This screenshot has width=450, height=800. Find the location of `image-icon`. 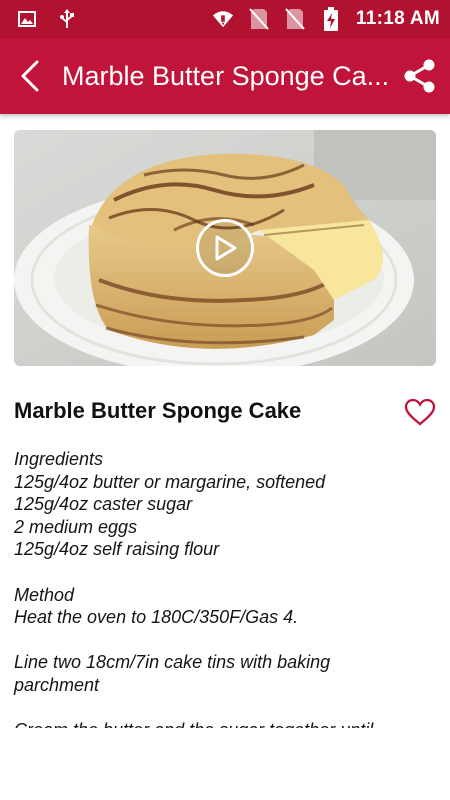

image-icon is located at coordinates (27, 19).